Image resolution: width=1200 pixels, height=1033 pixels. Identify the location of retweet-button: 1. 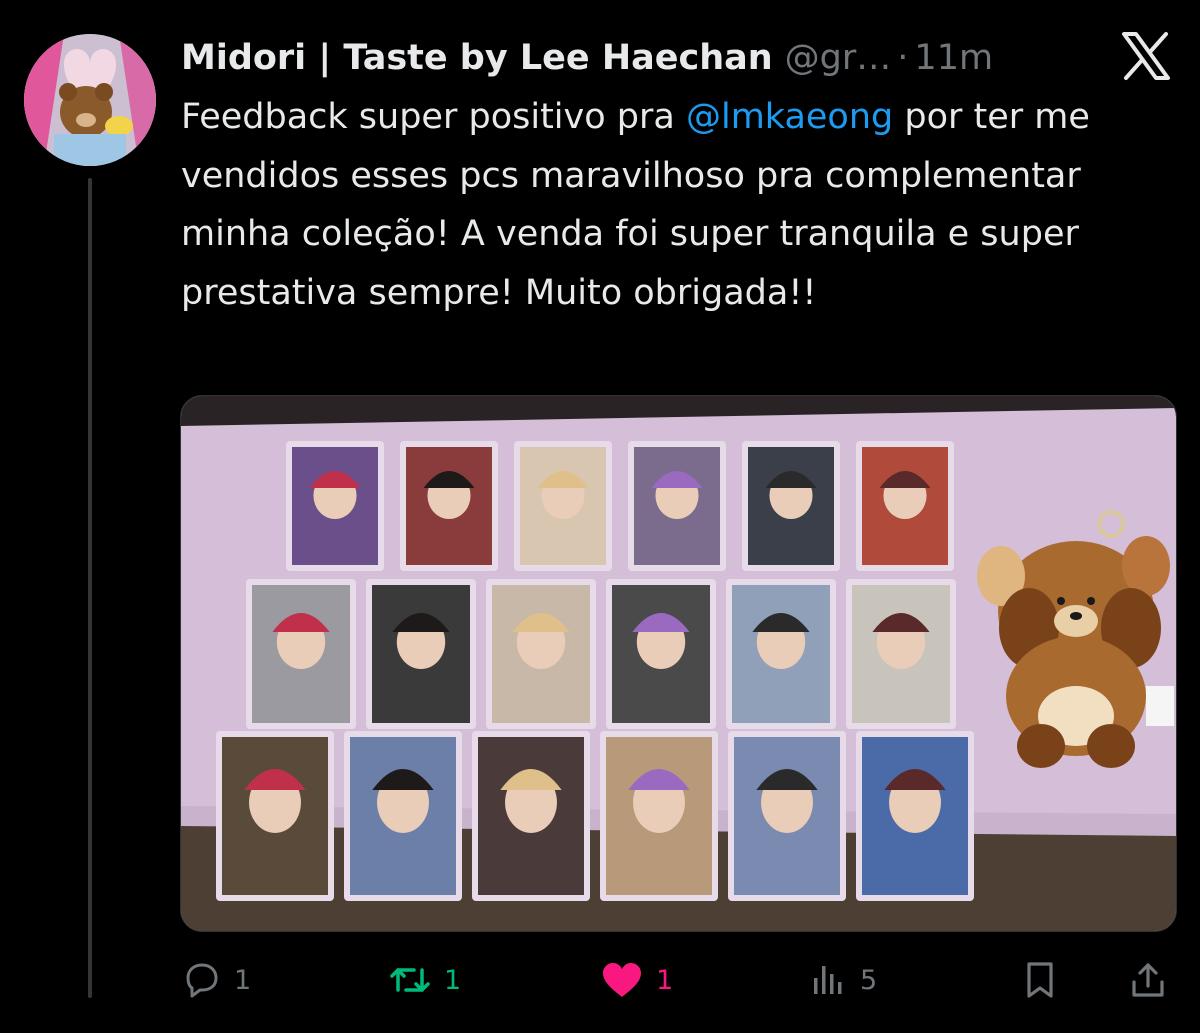
(424, 980).